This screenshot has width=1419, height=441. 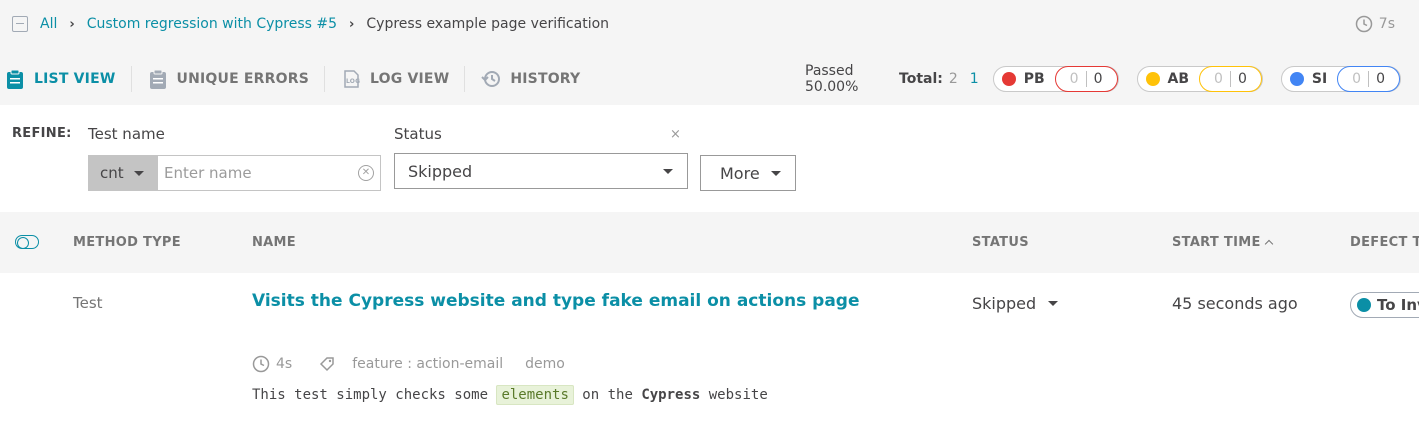 What do you see at coordinates (921, 79) in the screenshot?
I see `total-label: Total:` at bounding box center [921, 79].